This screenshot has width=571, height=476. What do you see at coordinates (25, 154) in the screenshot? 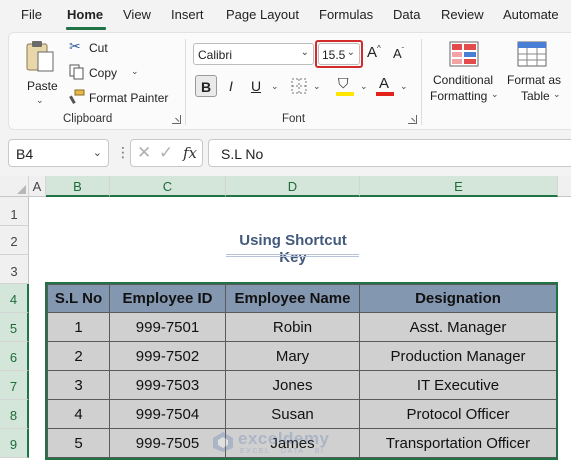
I see `name-box-value: B4` at bounding box center [25, 154].